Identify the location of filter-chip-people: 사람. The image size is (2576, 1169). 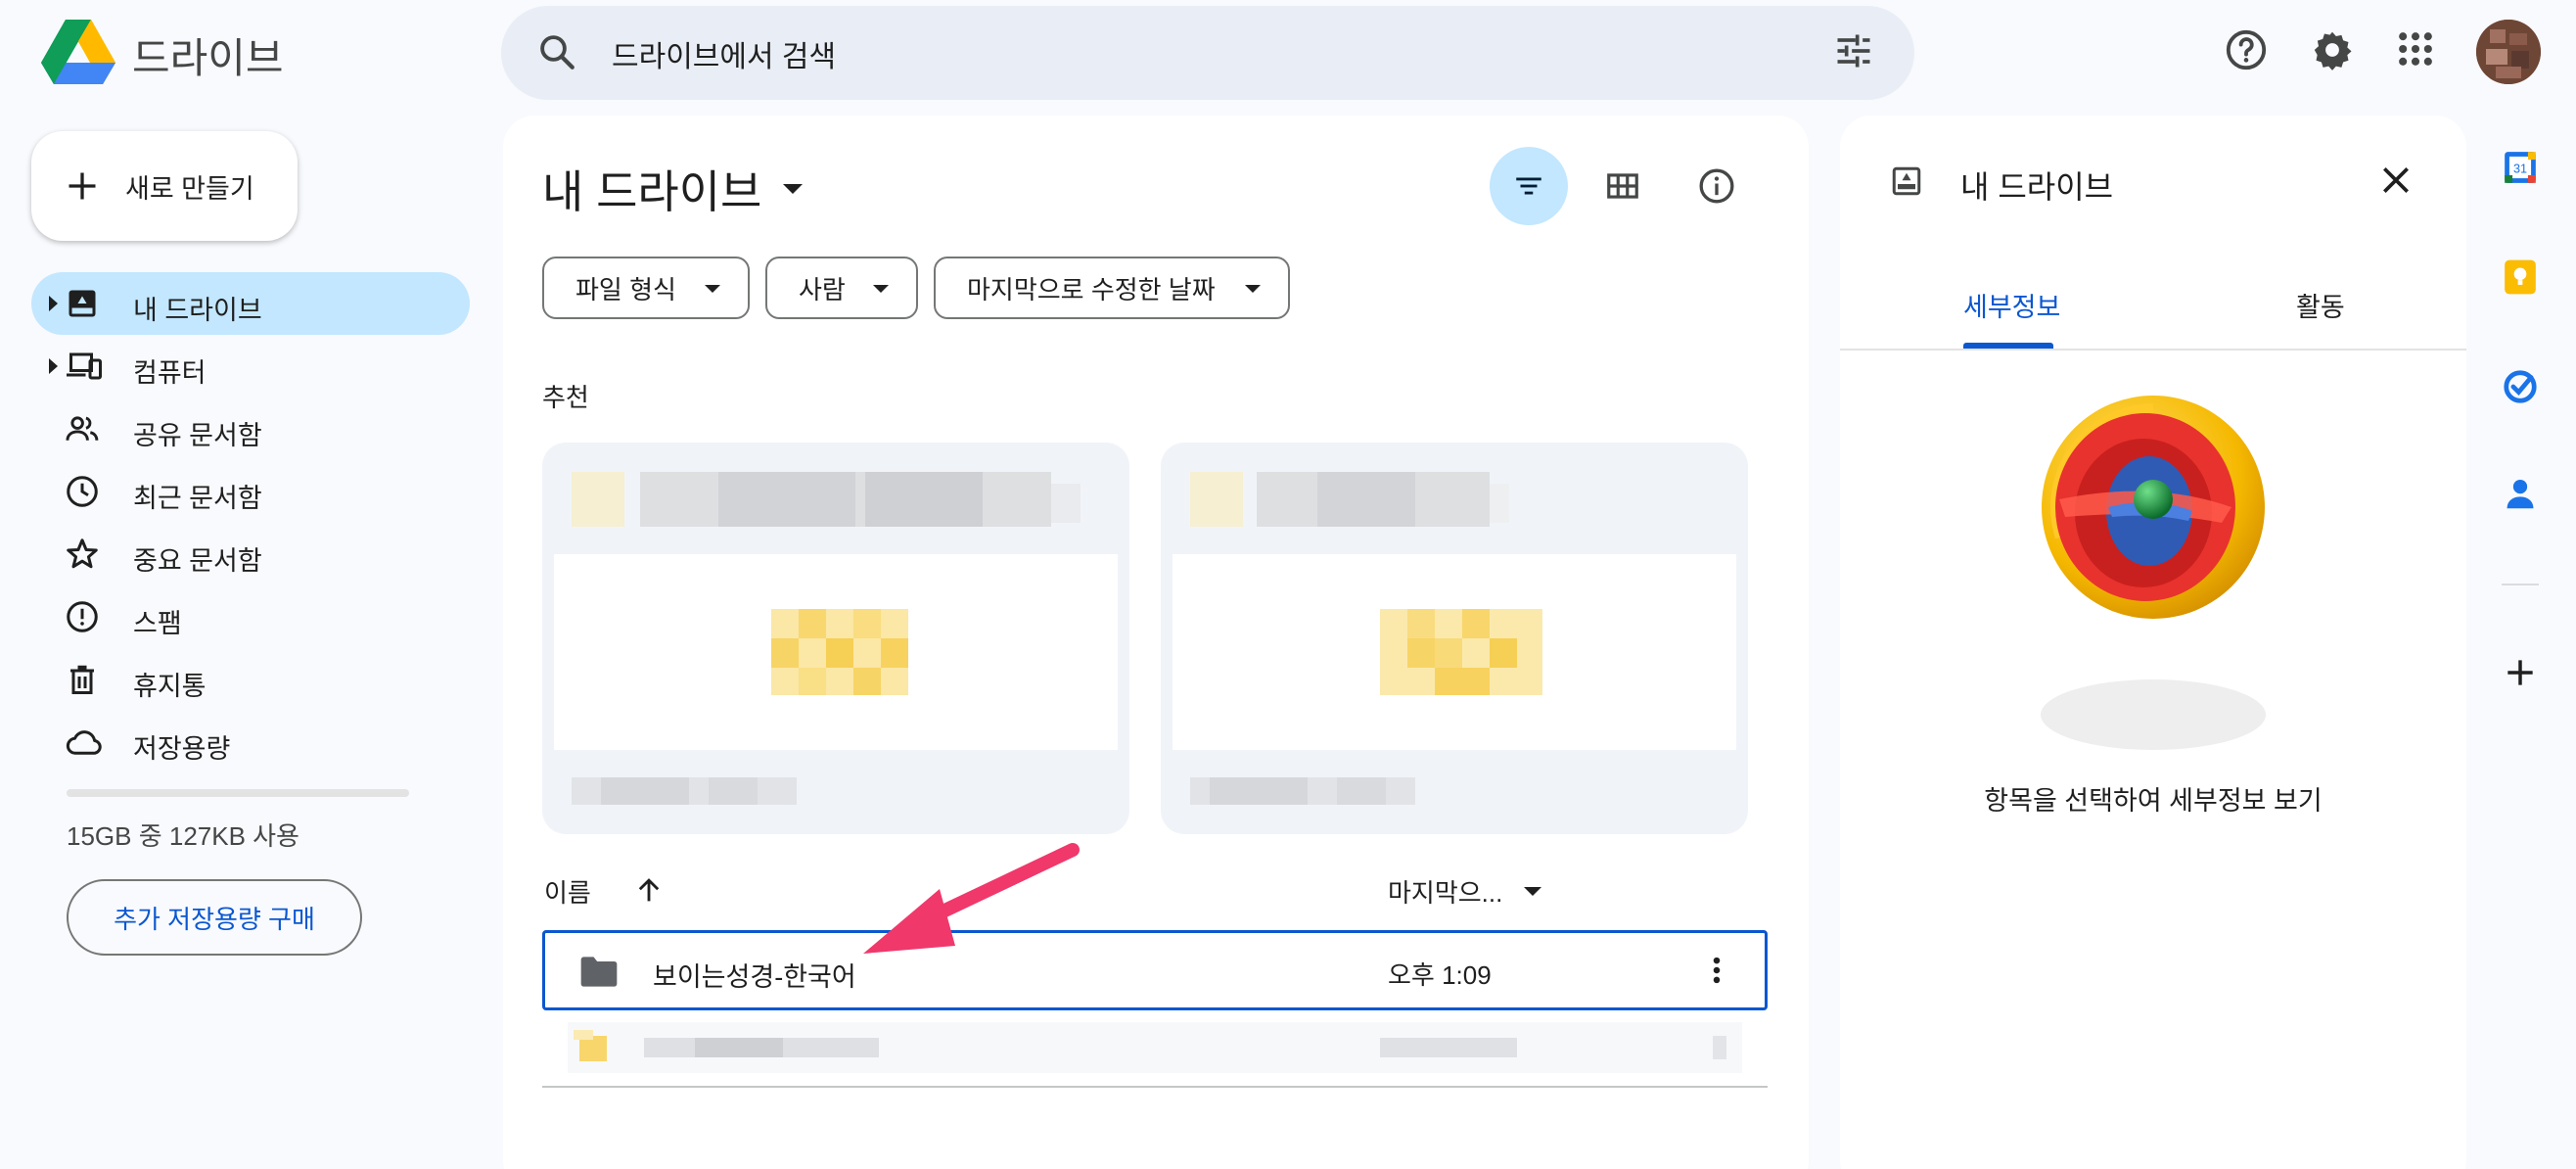
(841, 288).